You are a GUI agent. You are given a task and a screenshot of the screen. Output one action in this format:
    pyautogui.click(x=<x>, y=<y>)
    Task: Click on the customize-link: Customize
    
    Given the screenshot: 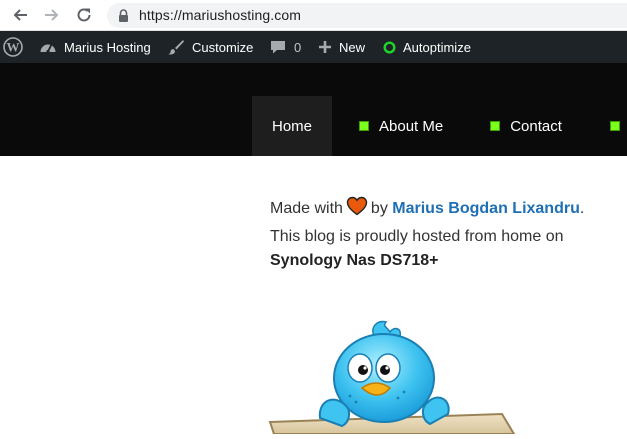 What is the action you would take?
    pyautogui.click(x=210, y=47)
    